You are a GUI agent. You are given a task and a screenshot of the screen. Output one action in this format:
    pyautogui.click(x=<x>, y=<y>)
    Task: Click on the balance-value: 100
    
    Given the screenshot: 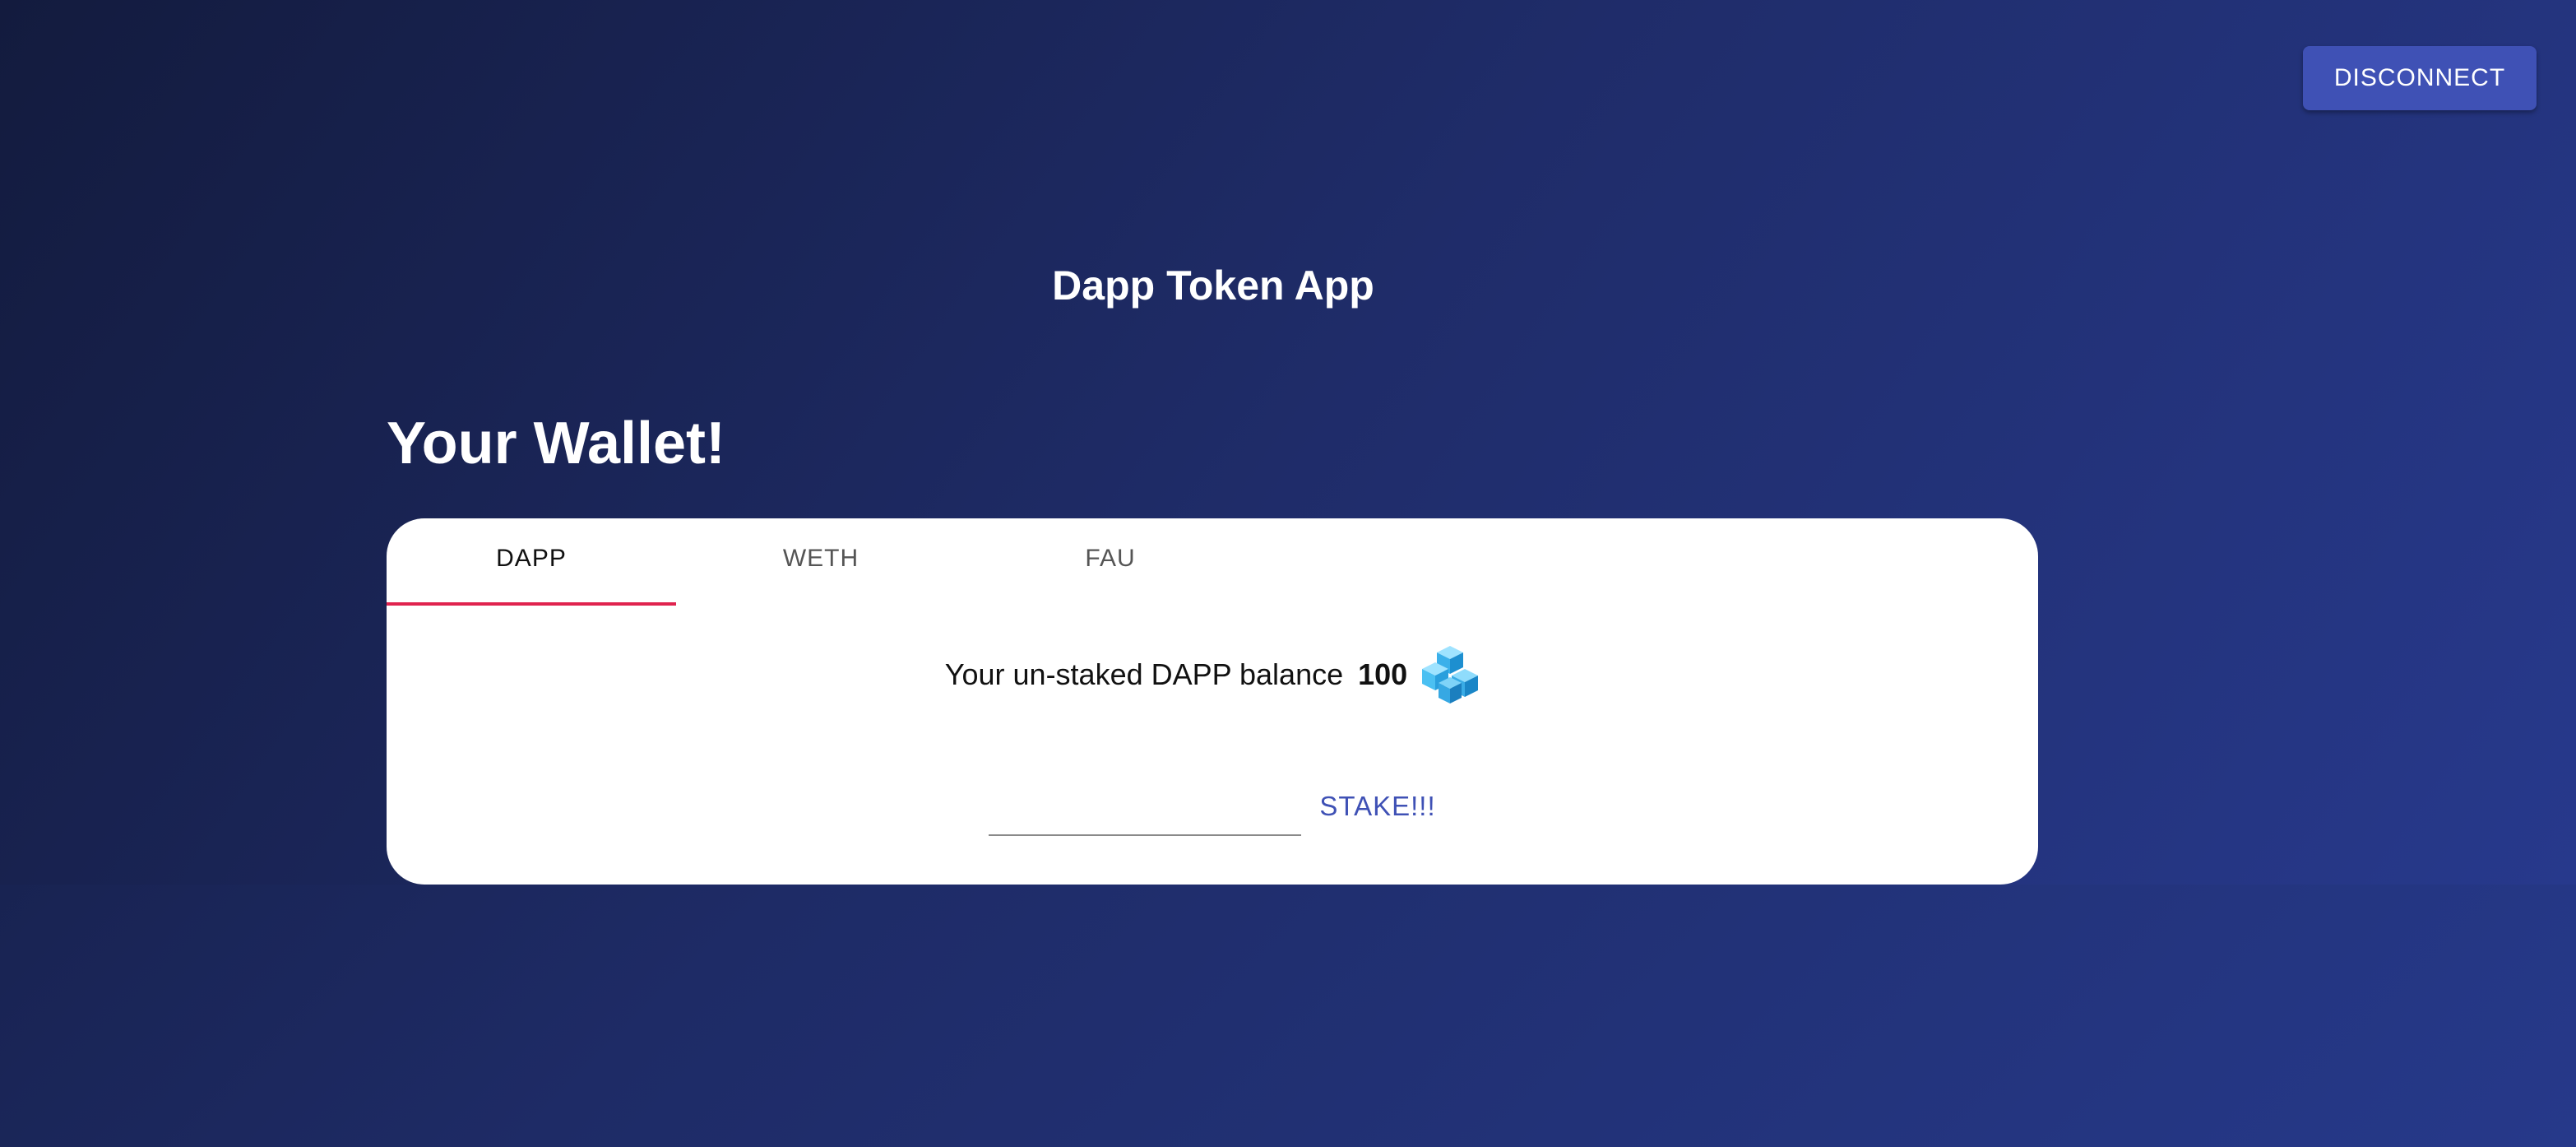 What is the action you would take?
    pyautogui.click(x=1383, y=674)
    